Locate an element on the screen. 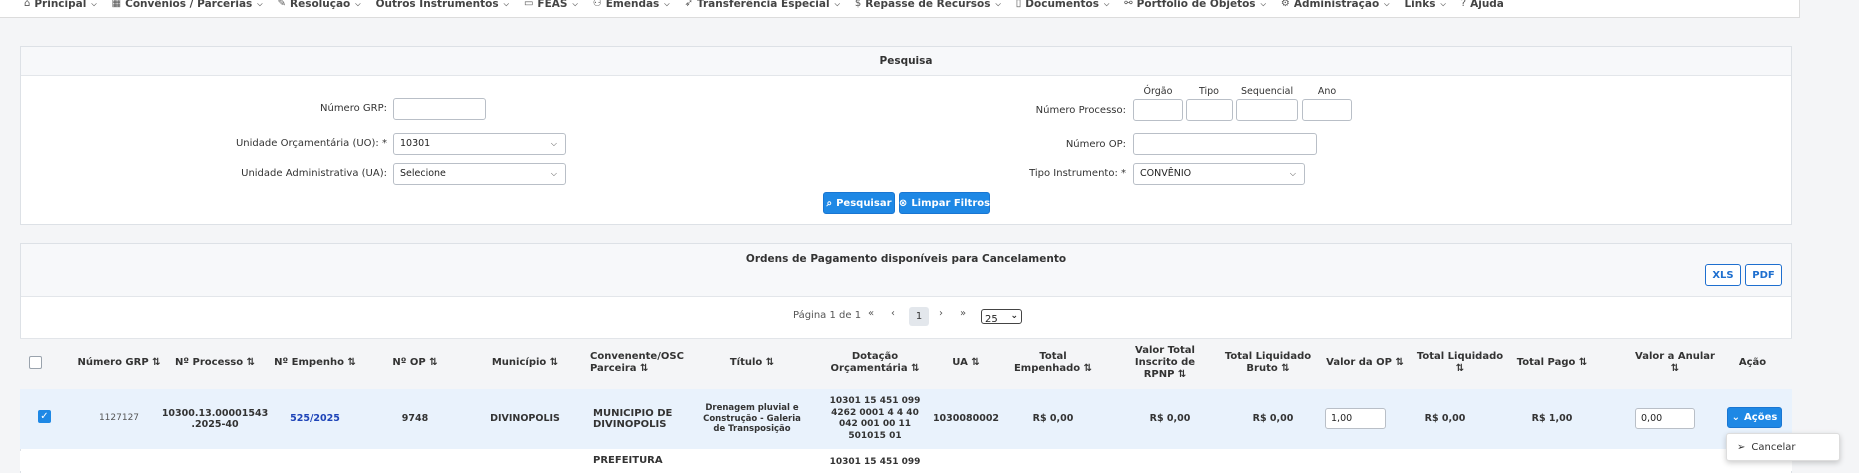 Image resolution: width=1859 pixels, height=473 pixels. ano-label: Ano is located at coordinates (1327, 91).